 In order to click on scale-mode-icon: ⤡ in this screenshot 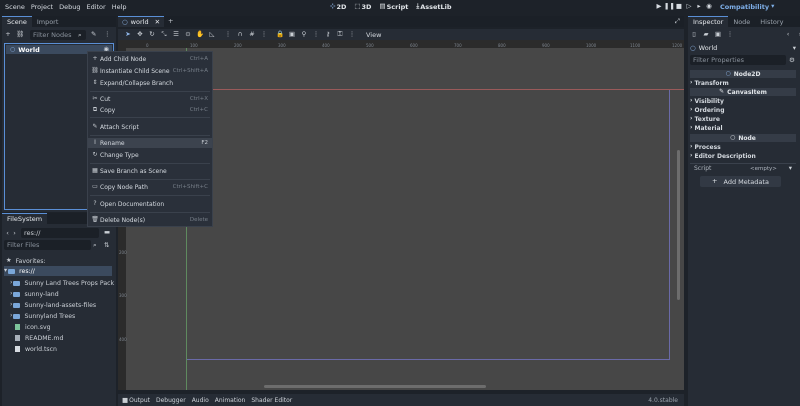, I will do `click(164, 34)`.